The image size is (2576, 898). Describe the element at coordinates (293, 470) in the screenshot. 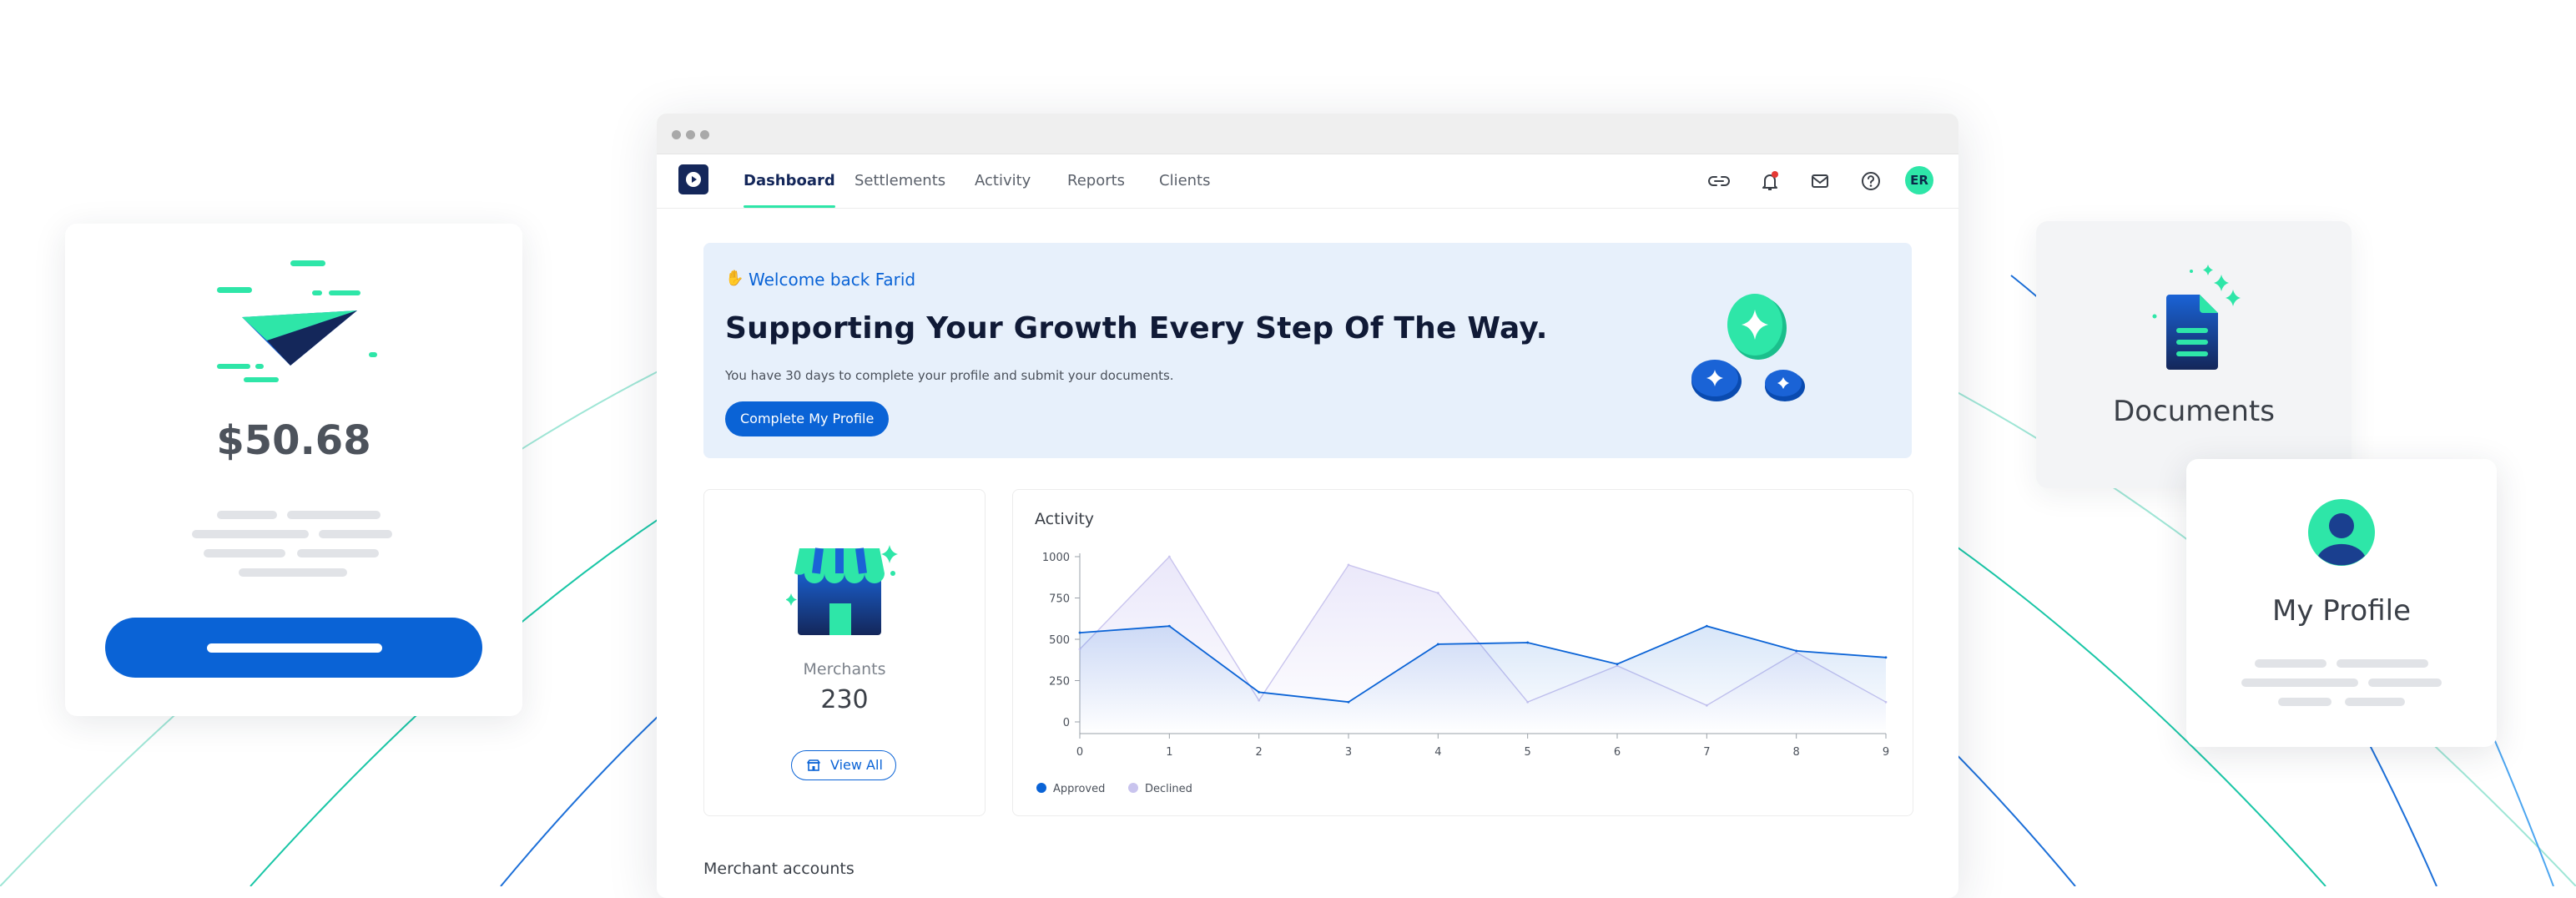

I see `payment-card: $50.68` at that location.